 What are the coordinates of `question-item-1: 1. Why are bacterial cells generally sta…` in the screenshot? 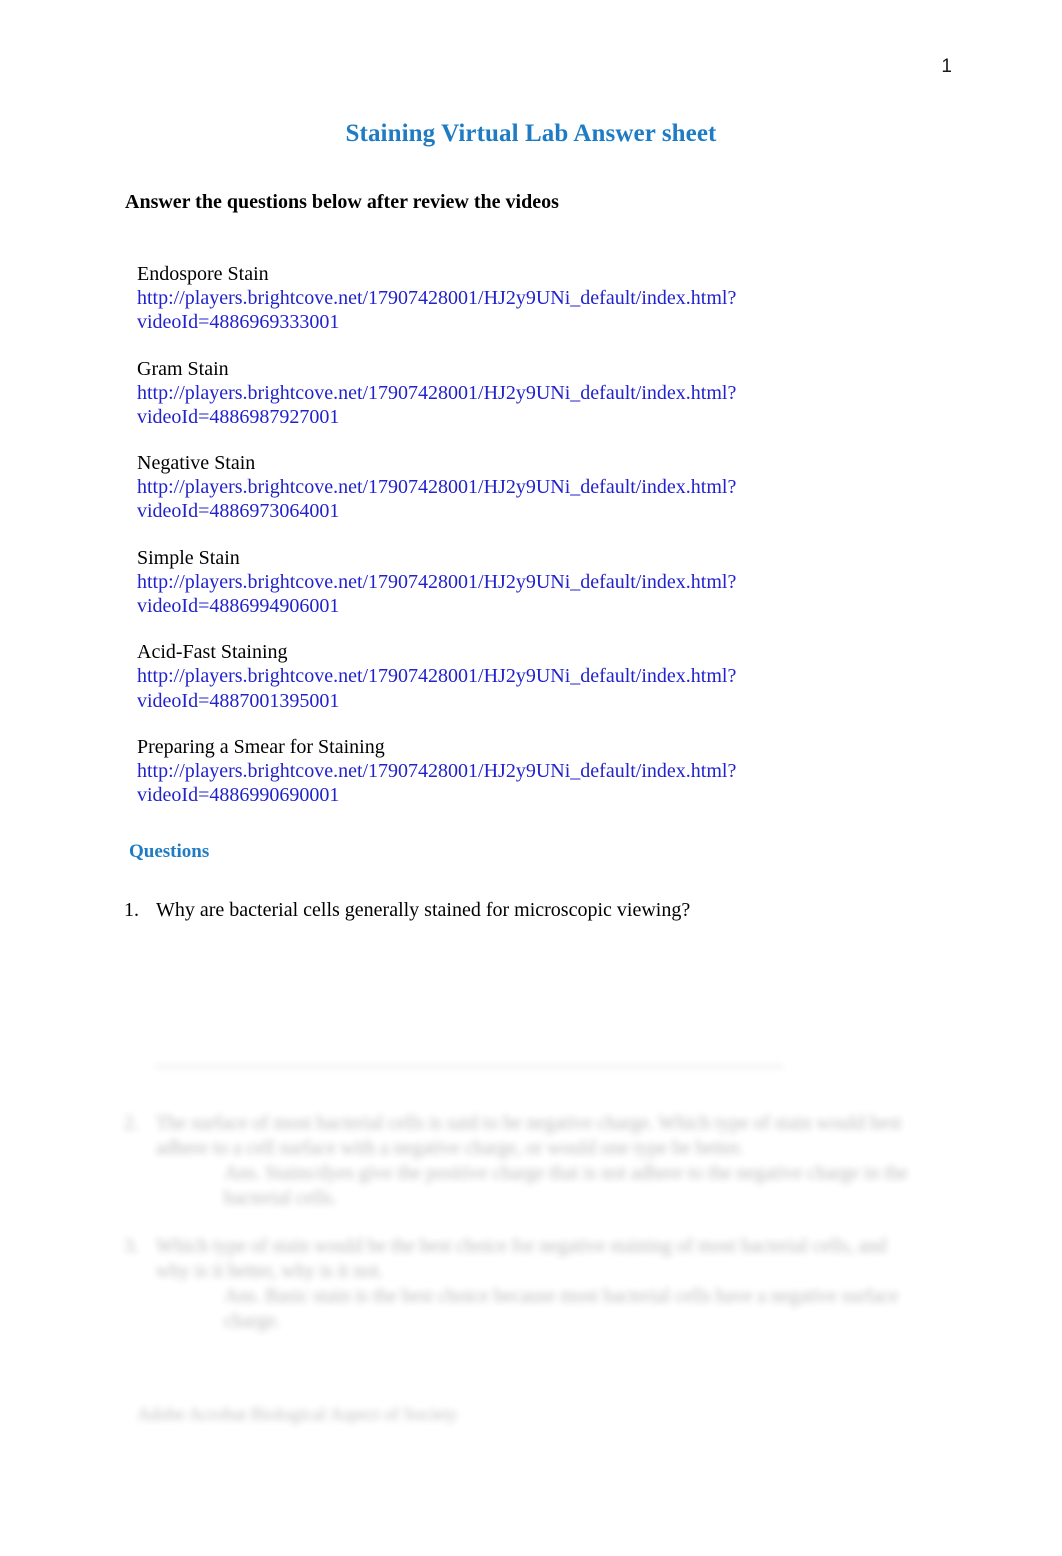 It's located at (514, 910).